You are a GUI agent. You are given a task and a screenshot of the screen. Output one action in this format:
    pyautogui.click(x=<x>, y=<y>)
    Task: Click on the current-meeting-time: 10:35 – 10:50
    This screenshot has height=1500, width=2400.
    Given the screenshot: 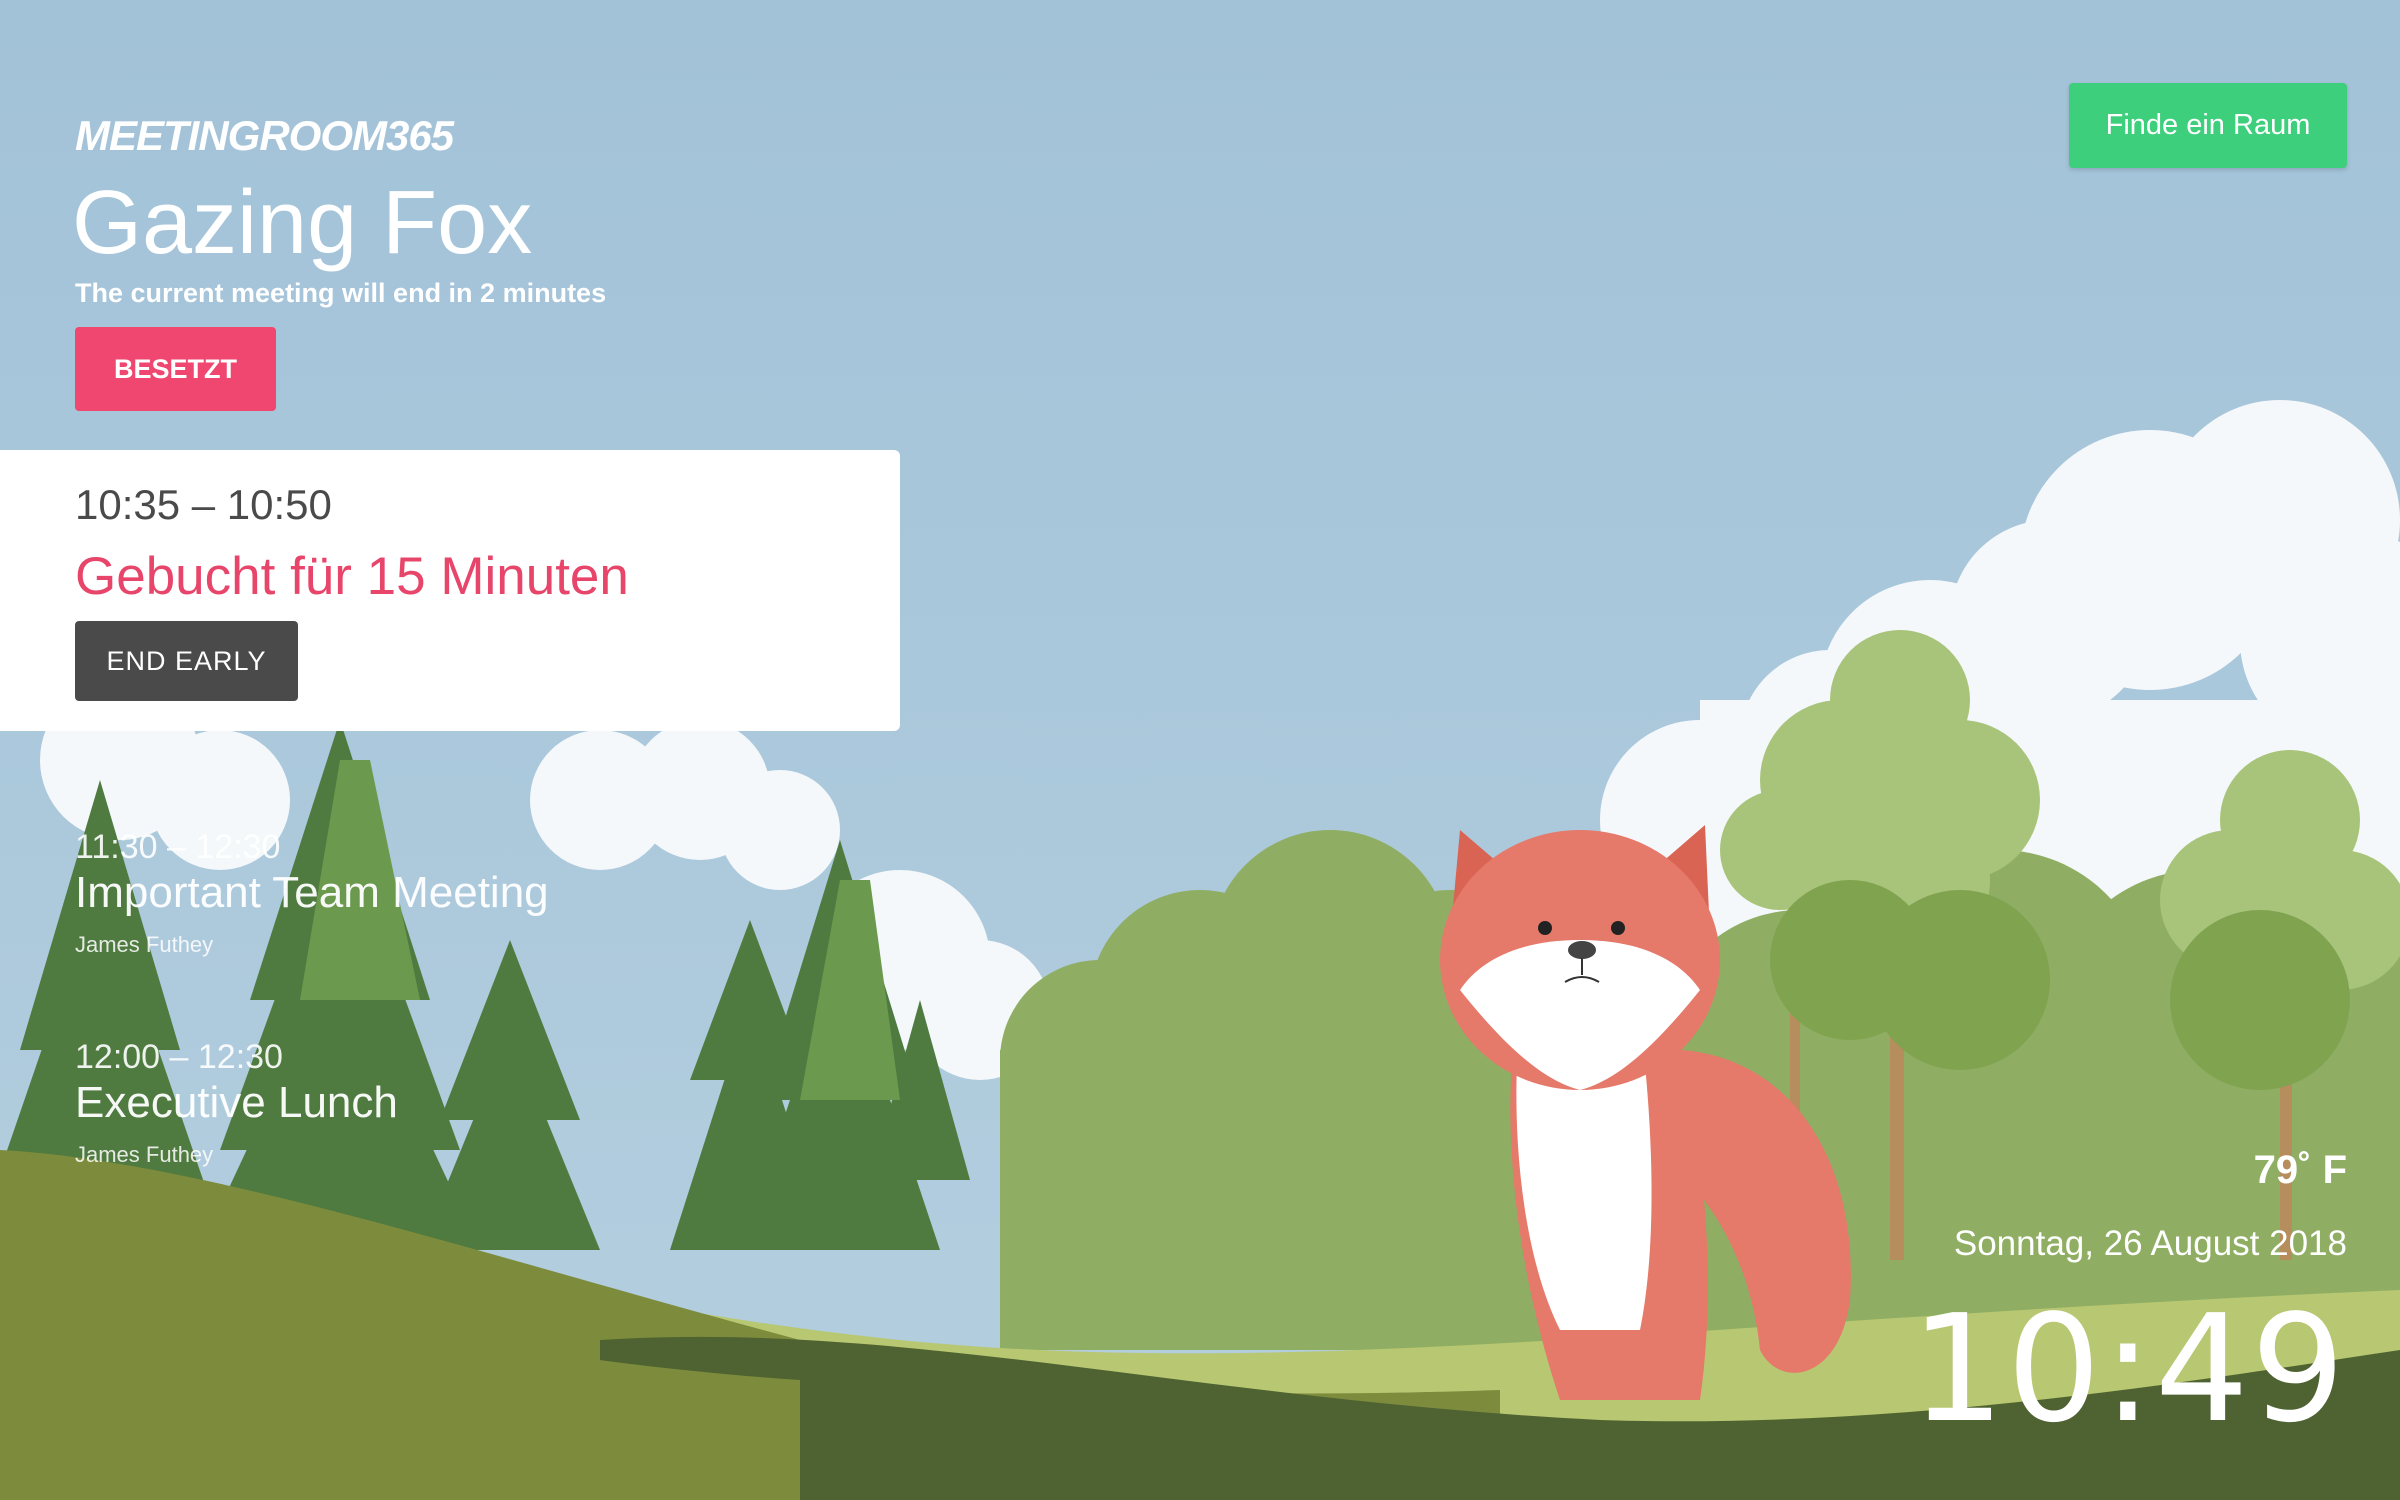 What is the action you would take?
    pyautogui.click(x=203, y=504)
    